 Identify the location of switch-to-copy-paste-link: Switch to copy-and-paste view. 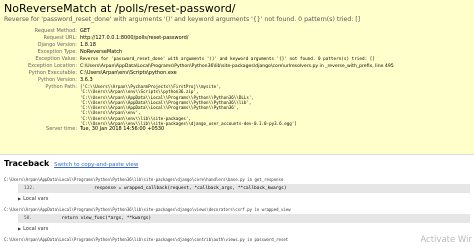
(96, 165).